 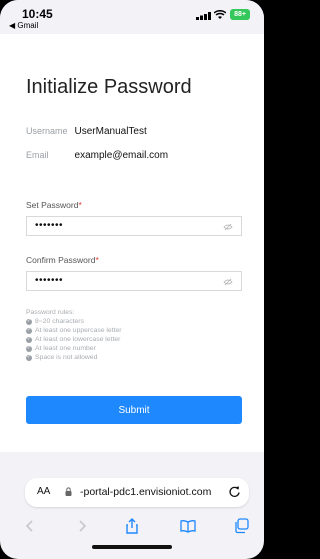 I want to click on bookmarks-icon, so click(x=188, y=526).